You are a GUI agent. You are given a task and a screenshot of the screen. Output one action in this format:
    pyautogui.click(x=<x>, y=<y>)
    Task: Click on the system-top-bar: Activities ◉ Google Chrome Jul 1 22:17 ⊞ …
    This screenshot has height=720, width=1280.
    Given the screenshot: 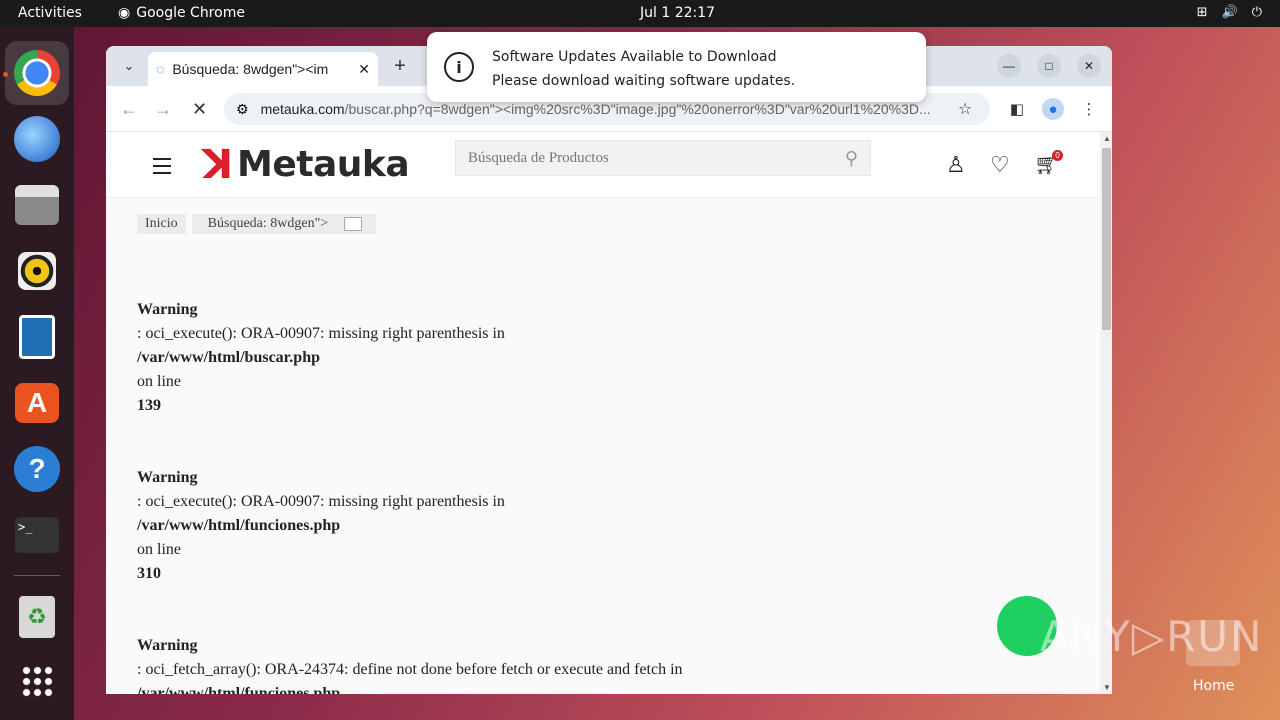 What is the action you would take?
    pyautogui.click(x=640, y=13)
    